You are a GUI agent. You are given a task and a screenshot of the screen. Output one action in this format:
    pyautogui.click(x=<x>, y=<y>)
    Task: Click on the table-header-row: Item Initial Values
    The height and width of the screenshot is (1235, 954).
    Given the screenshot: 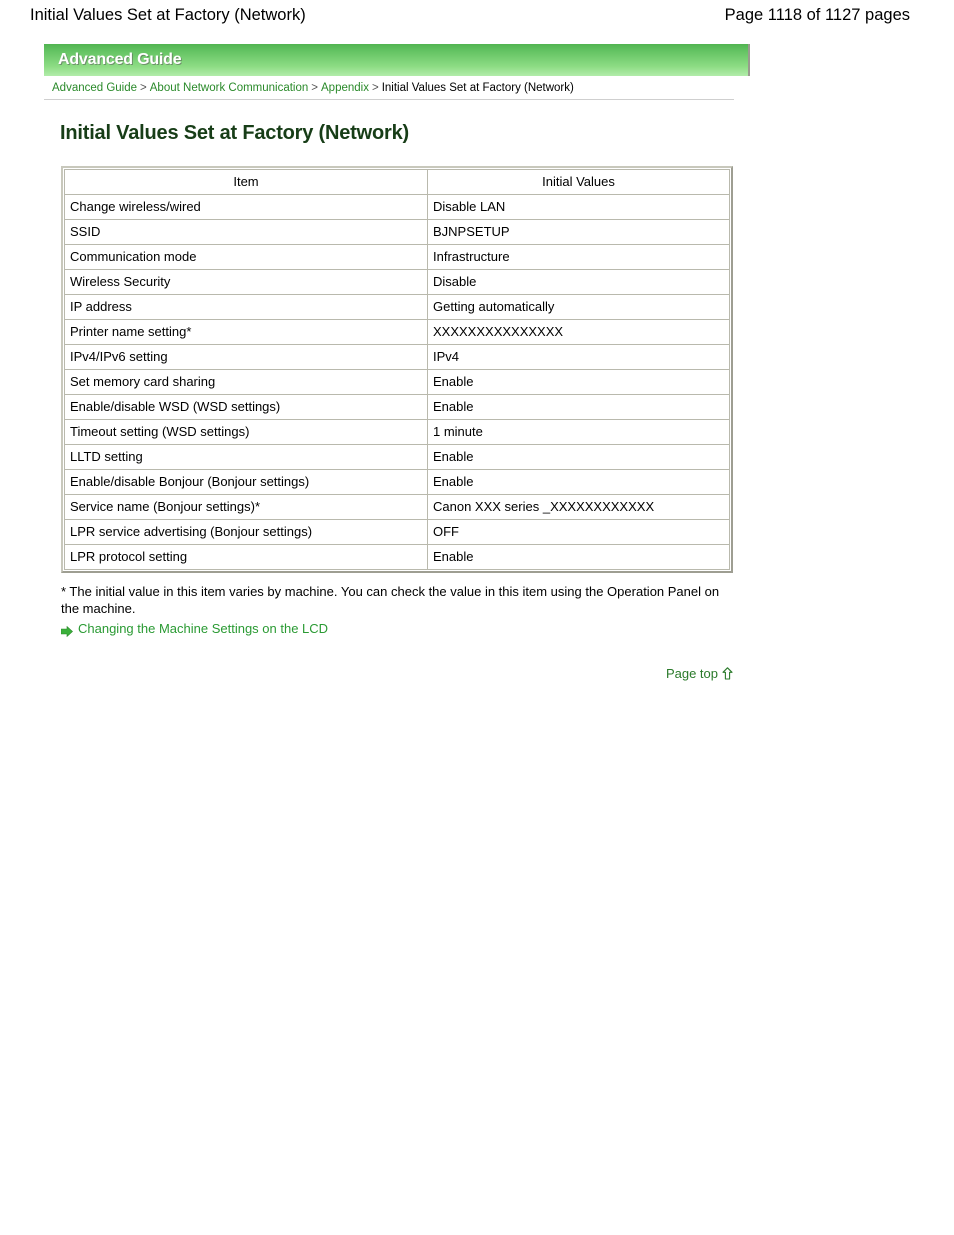 What is the action you would take?
    pyautogui.click(x=397, y=182)
    